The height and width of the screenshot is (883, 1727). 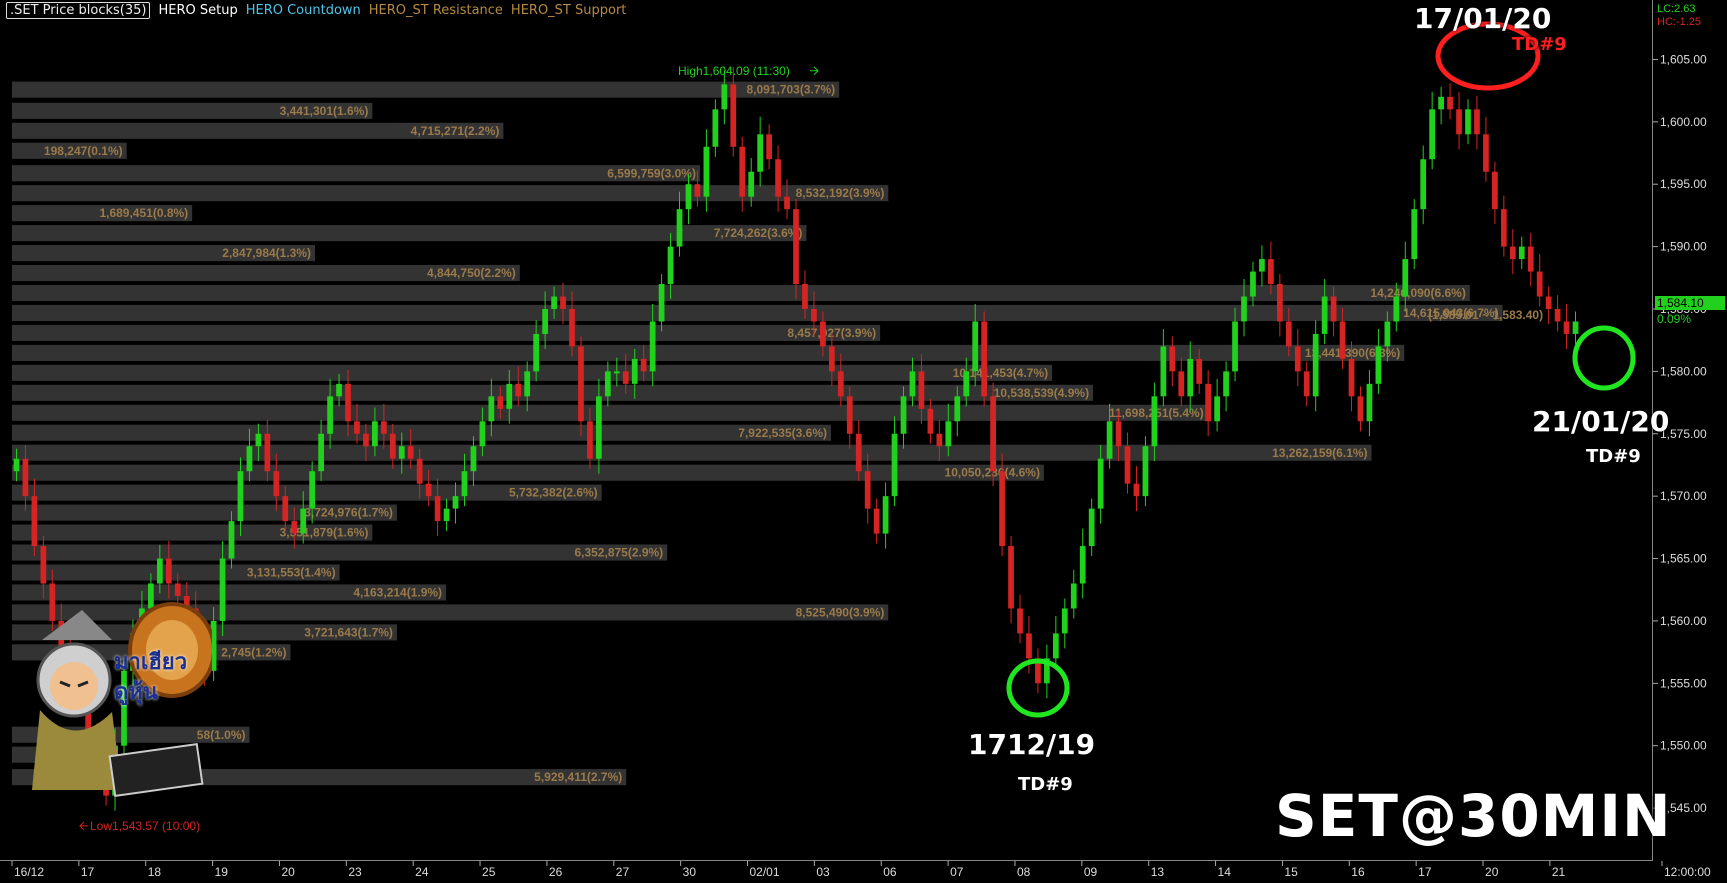 I want to click on price-block-label: 6,352,875(2.9%), so click(x=618, y=553).